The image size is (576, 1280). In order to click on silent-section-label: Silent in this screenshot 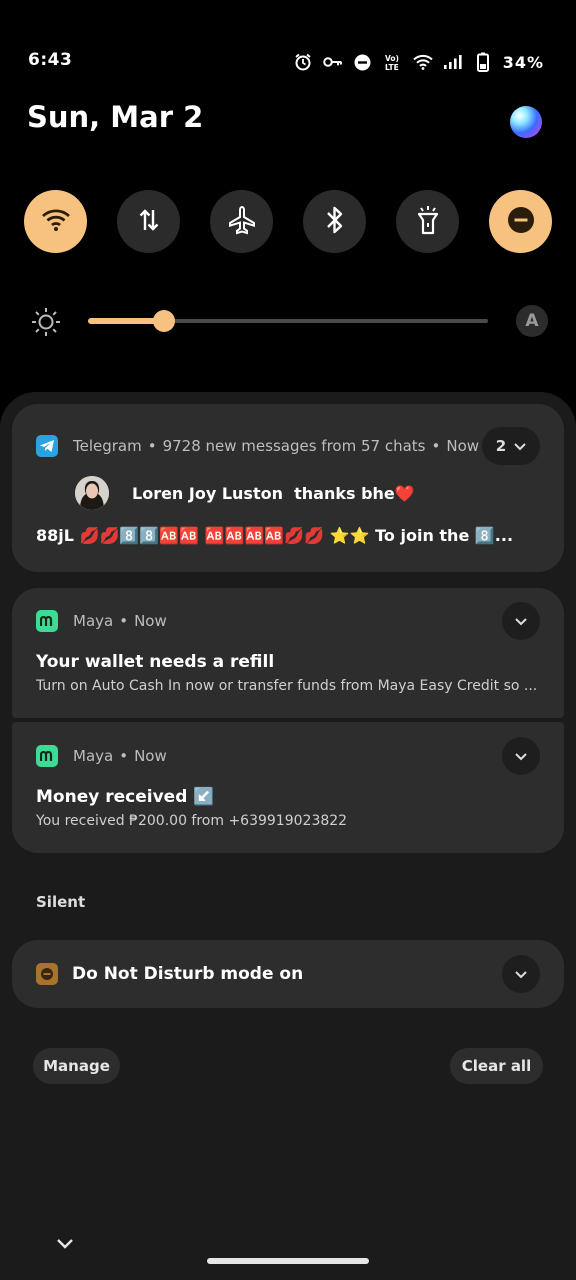, I will do `click(61, 902)`.